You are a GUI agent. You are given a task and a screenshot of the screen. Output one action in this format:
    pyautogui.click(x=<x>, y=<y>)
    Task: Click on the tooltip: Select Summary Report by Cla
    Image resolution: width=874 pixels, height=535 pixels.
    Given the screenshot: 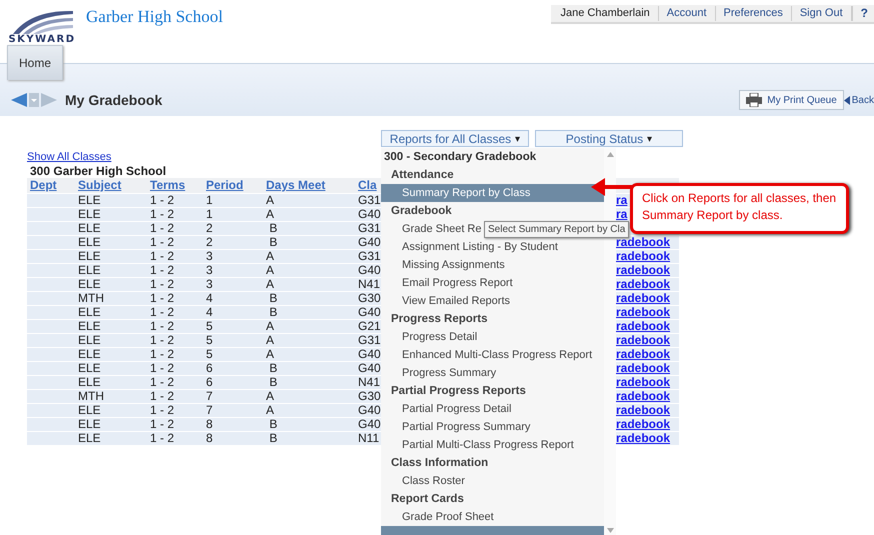 What is the action you would take?
    pyautogui.click(x=557, y=229)
    